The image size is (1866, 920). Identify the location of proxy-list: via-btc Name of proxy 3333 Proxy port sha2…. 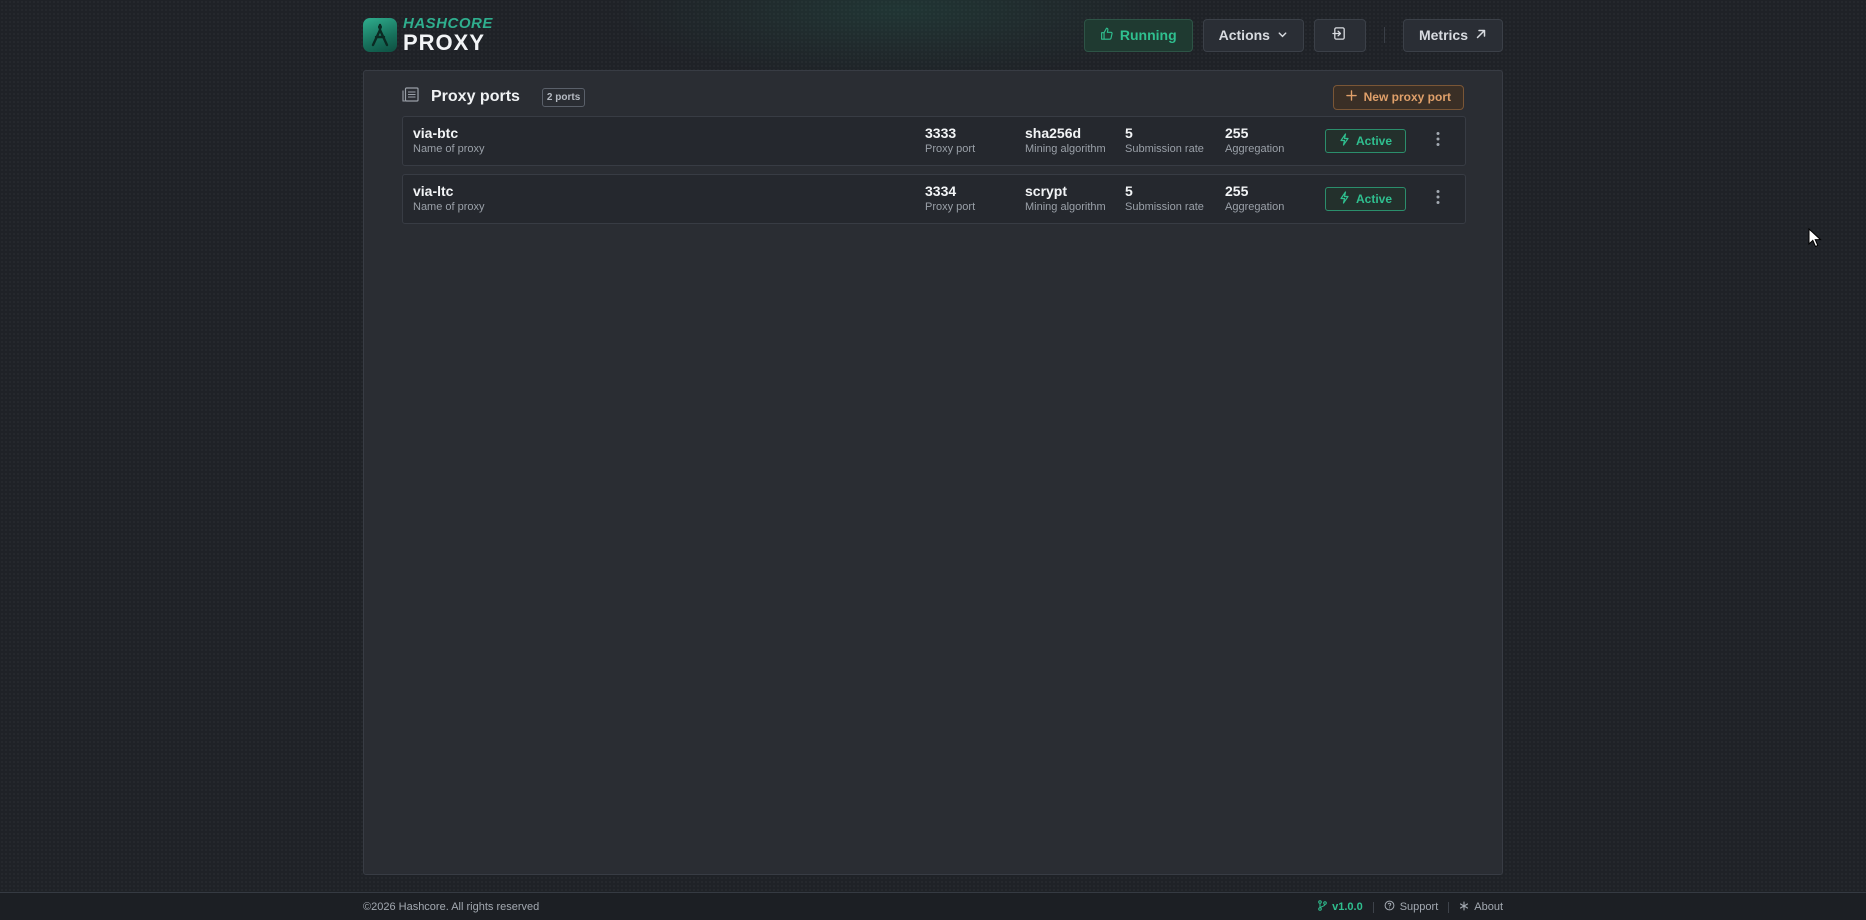
(934, 174).